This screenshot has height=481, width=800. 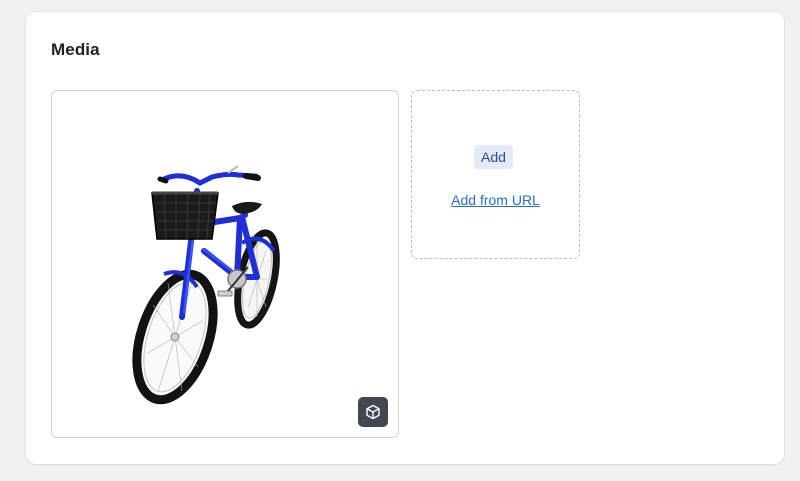 I want to click on 3d-model-badge, so click(x=373, y=412).